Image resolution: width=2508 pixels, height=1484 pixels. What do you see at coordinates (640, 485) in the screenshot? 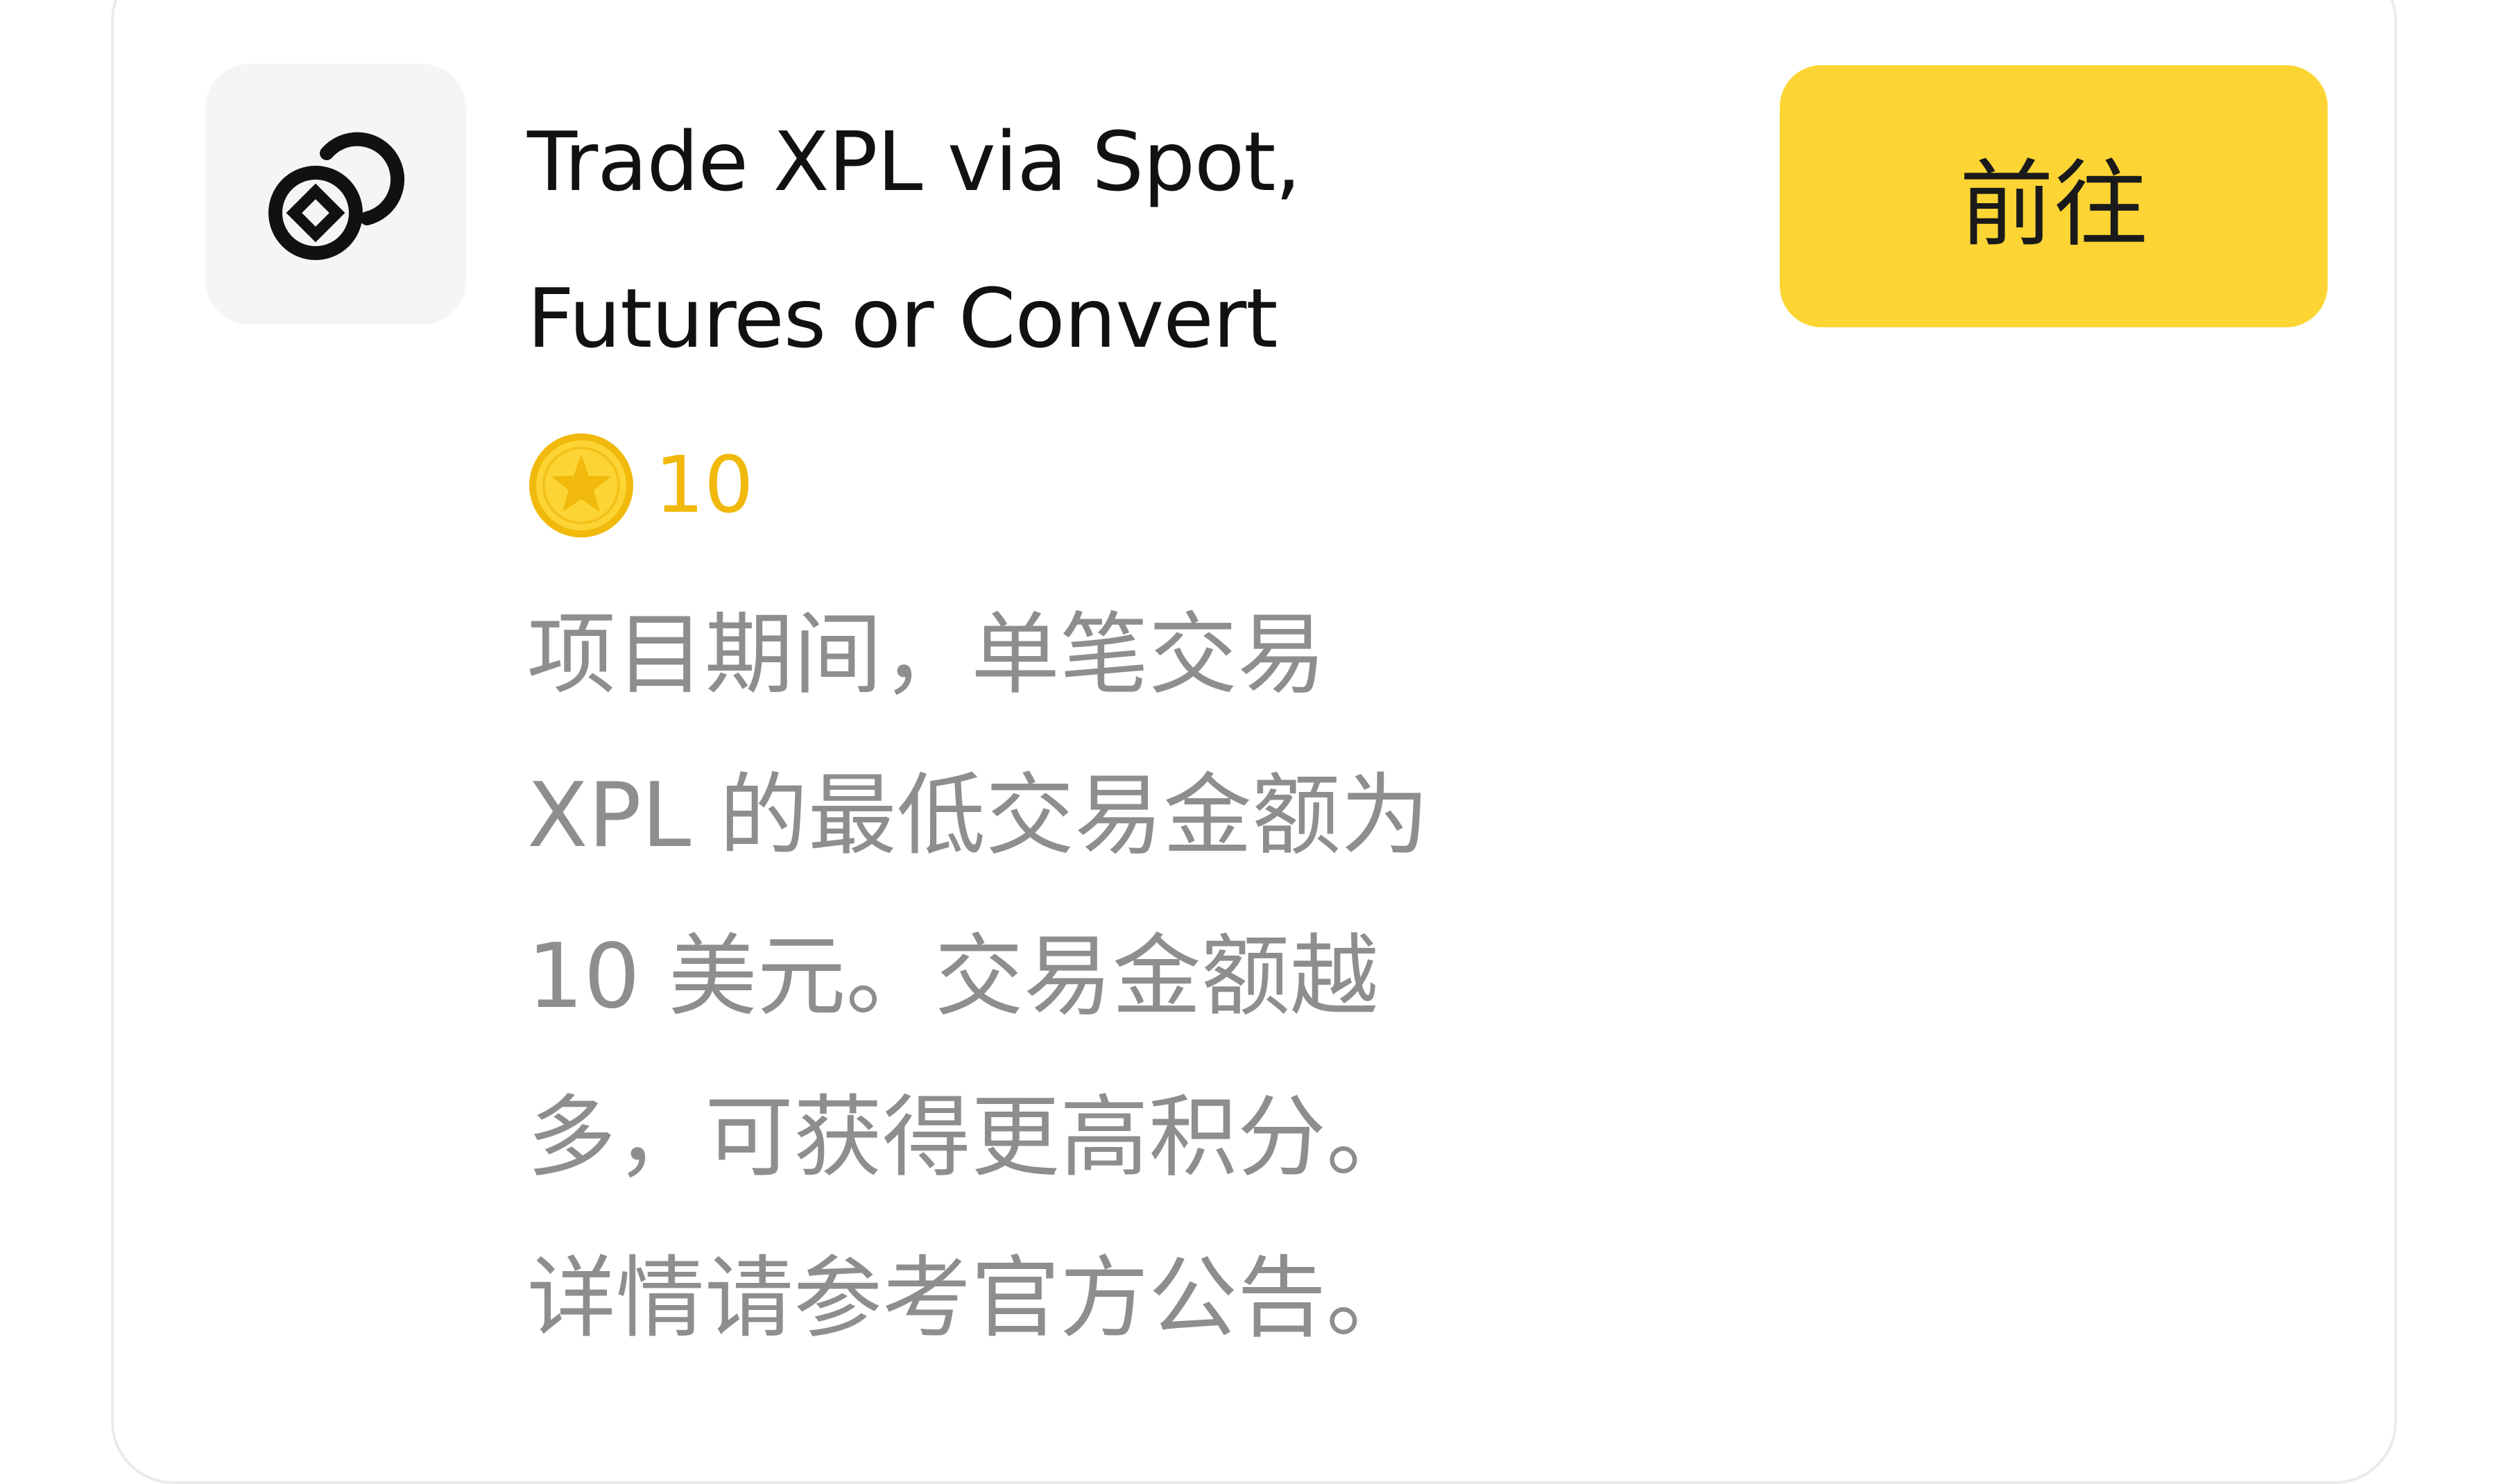
I see `points-badge: 10` at bounding box center [640, 485].